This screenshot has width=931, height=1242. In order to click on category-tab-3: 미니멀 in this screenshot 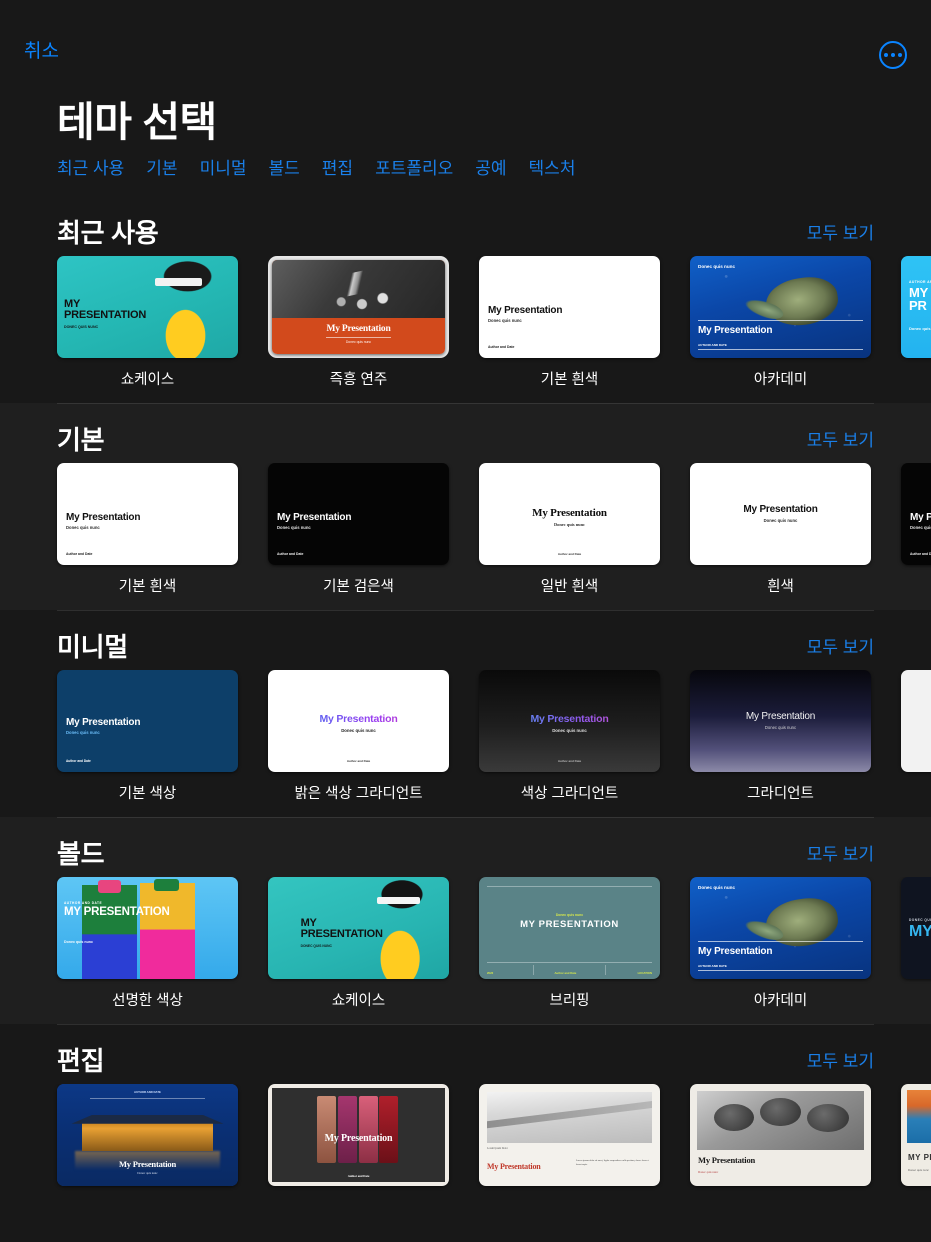, I will do `click(223, 166)`.